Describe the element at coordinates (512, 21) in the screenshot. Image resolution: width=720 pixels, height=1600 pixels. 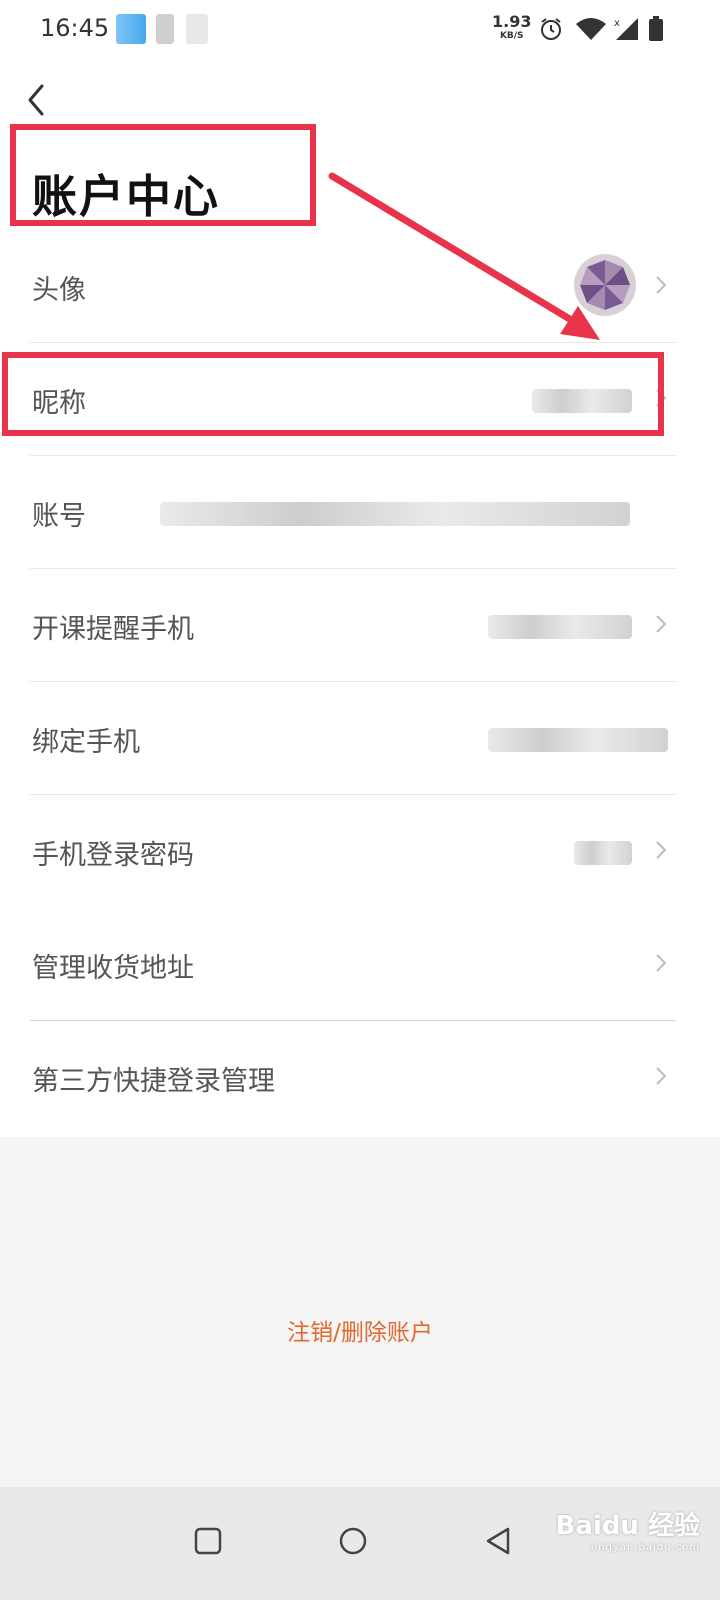
I see `network-speed-value: 1.93` at that location.